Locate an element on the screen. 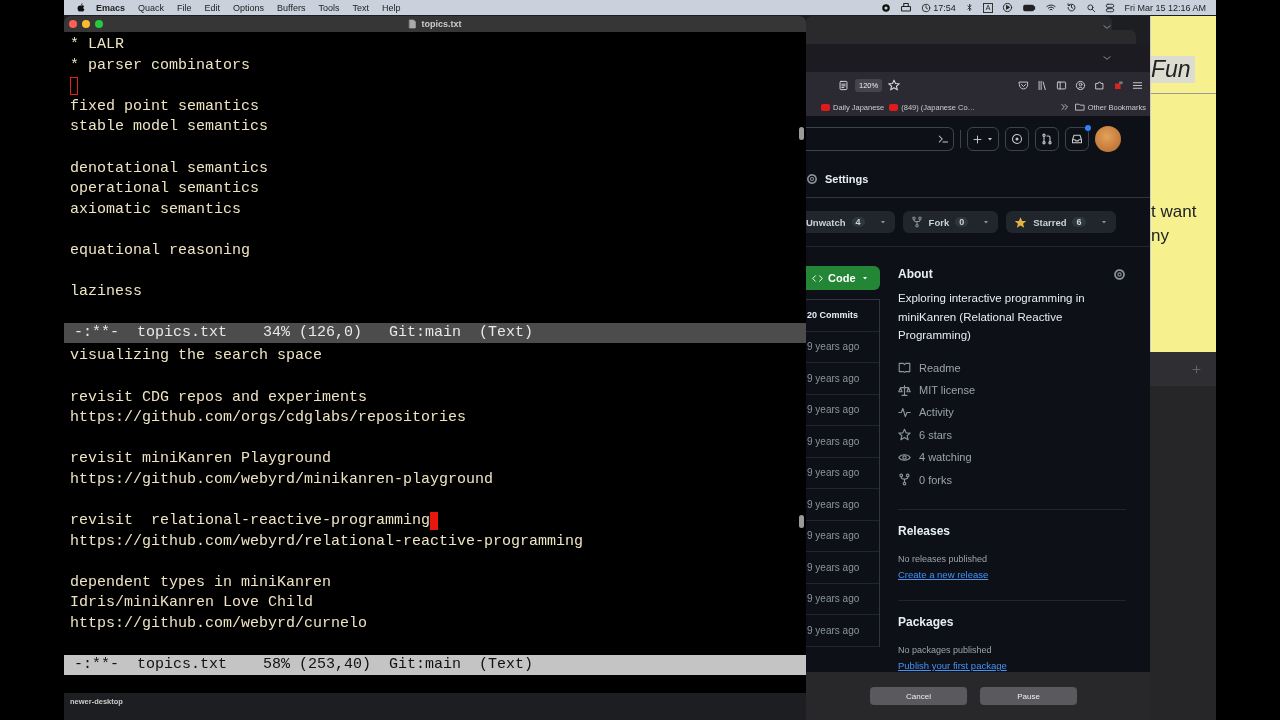  code-icon is located at coordinates (817, 278).